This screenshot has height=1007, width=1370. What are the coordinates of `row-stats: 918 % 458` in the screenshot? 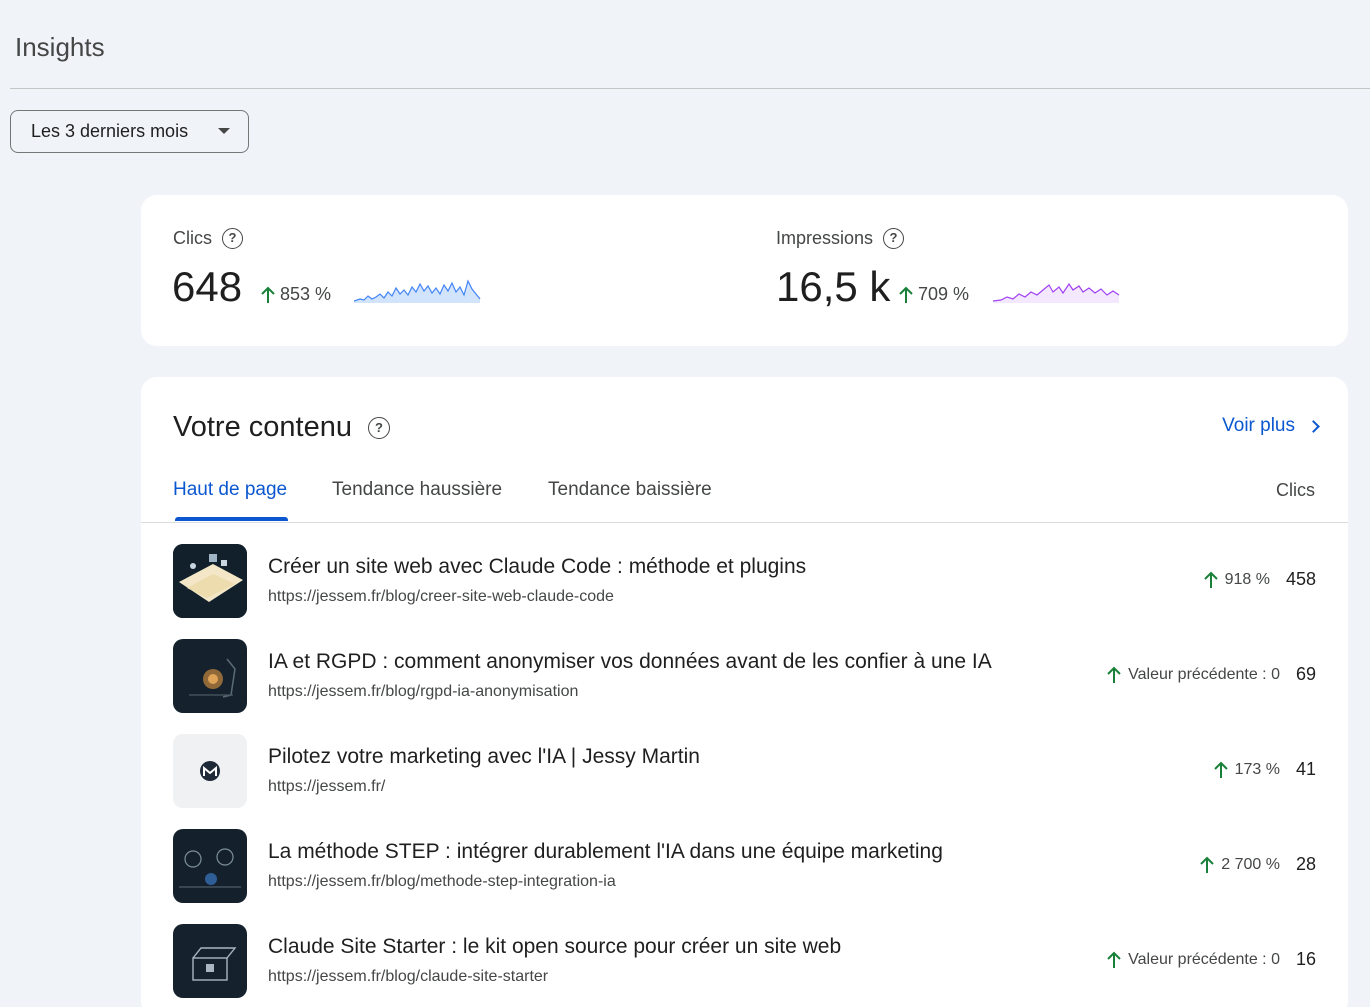 It's located at (1259, 579).